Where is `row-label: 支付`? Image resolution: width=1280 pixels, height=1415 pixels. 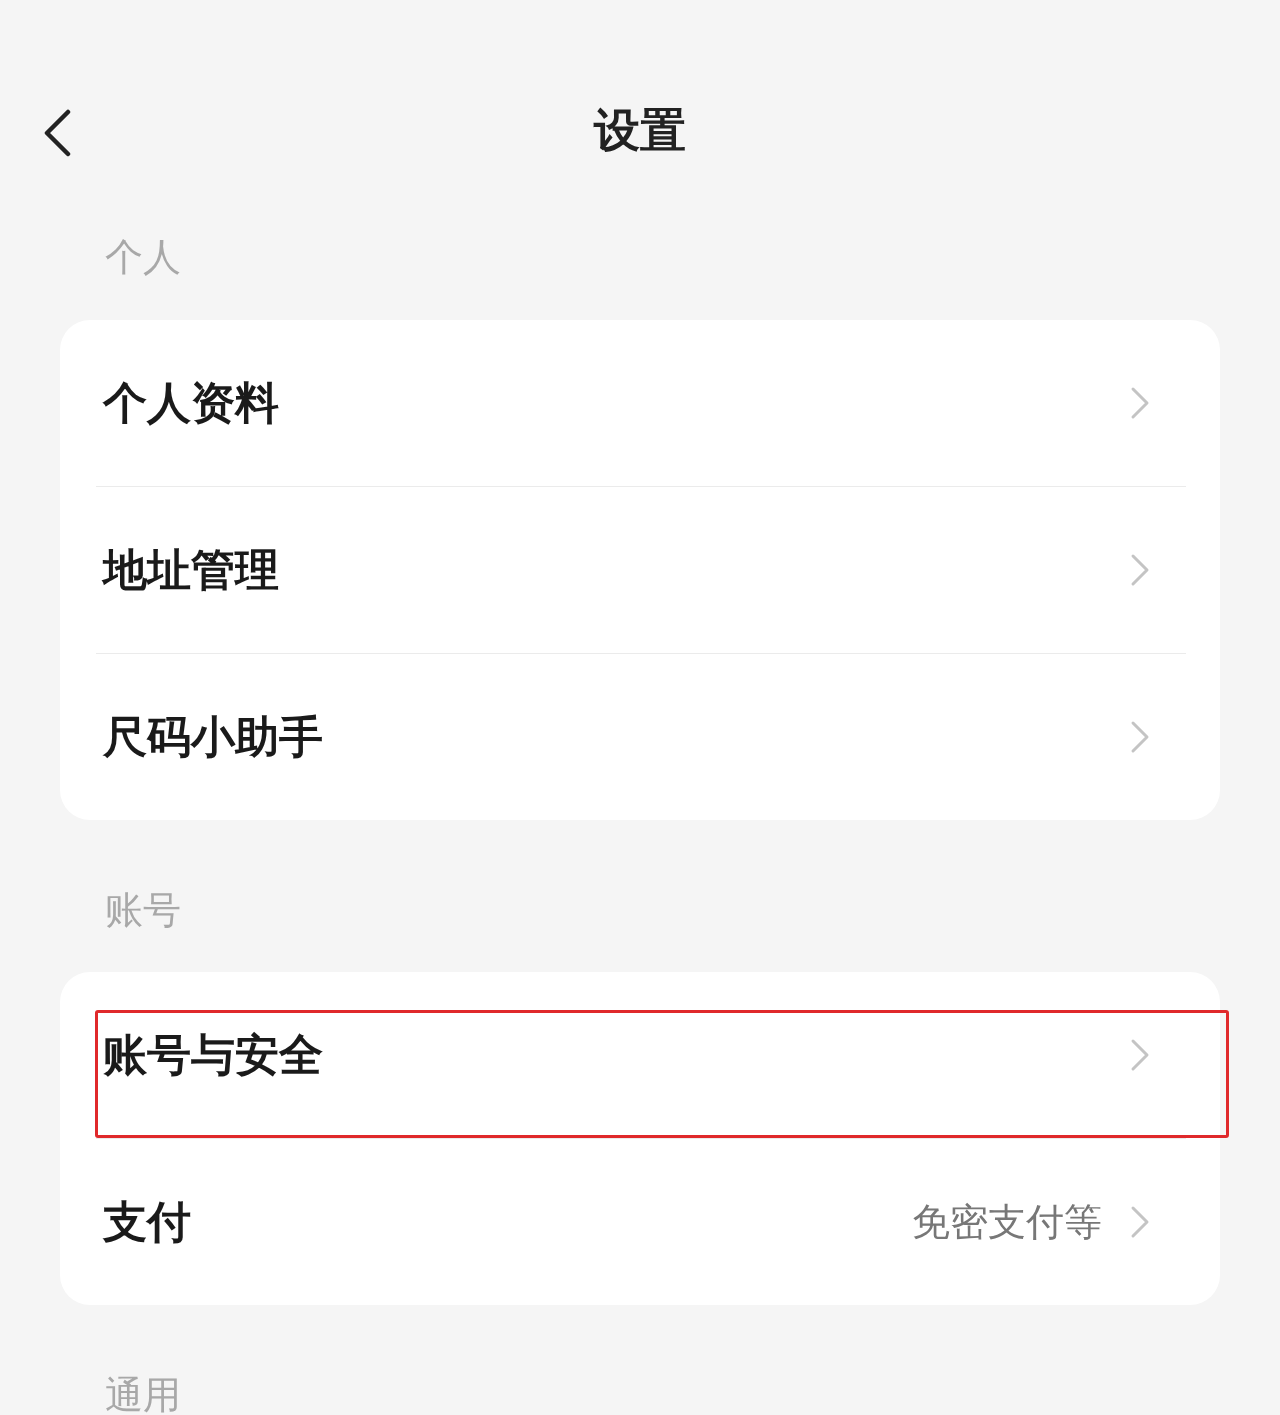
row-label: 支付 is located at coordinates (147, 1222).